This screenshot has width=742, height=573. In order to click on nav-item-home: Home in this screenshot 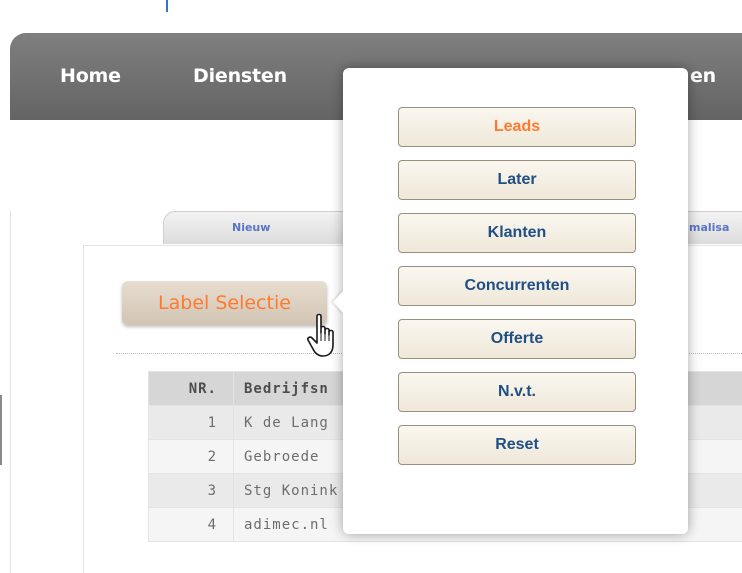, I will do `click(90, 76)`.